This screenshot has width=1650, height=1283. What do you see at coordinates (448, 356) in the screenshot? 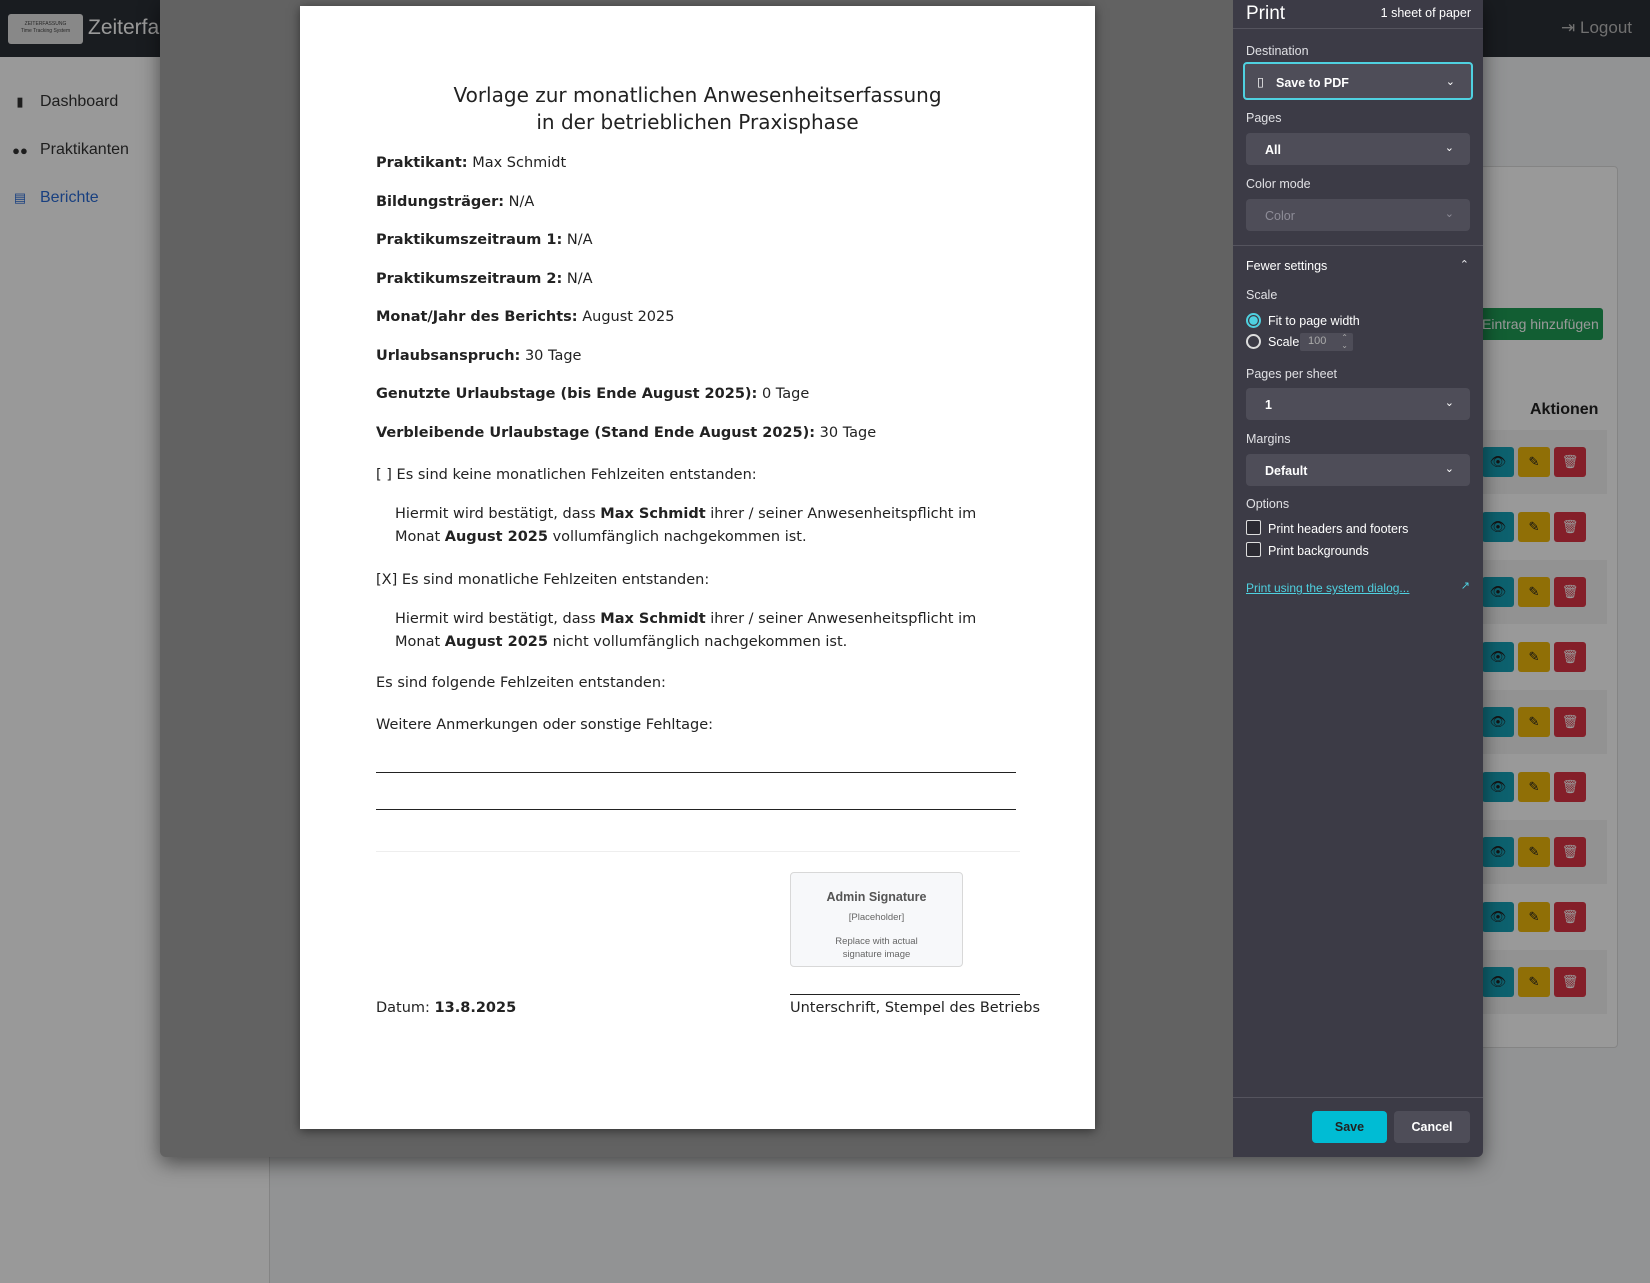
I see `field-label: Urlaubsanspruch:` at bounding box center [448, 356].